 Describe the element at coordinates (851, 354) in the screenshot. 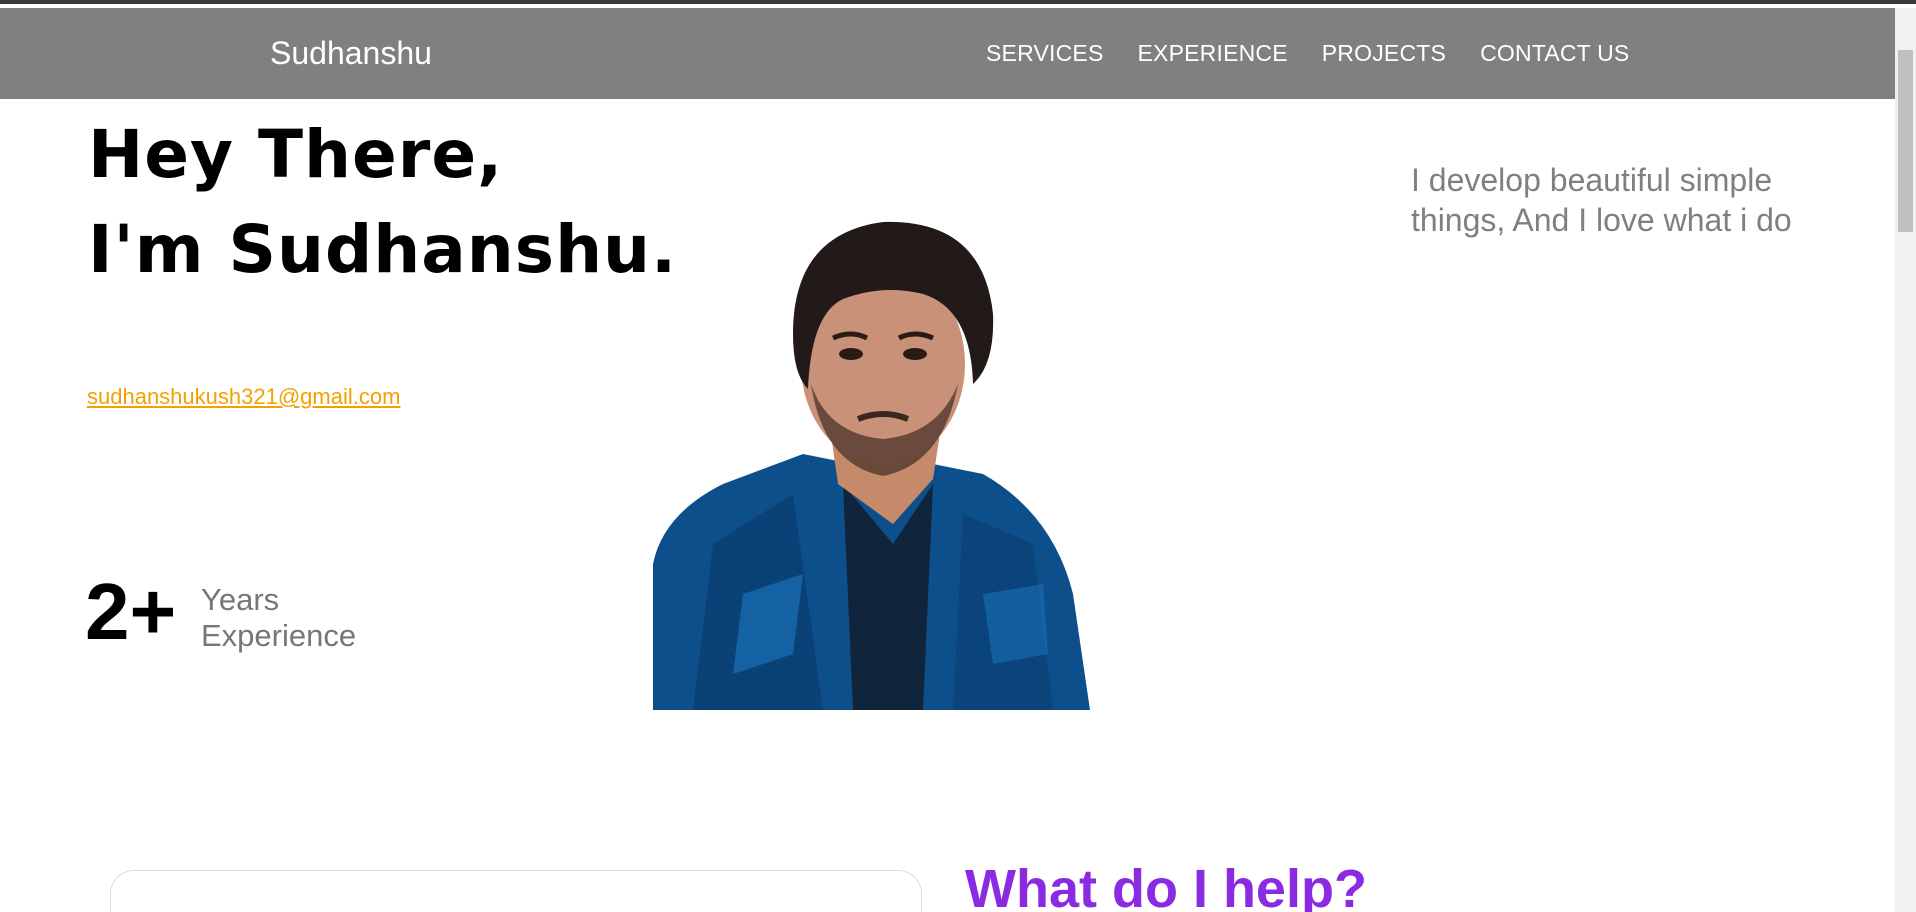

I see `left-eye` at that location.